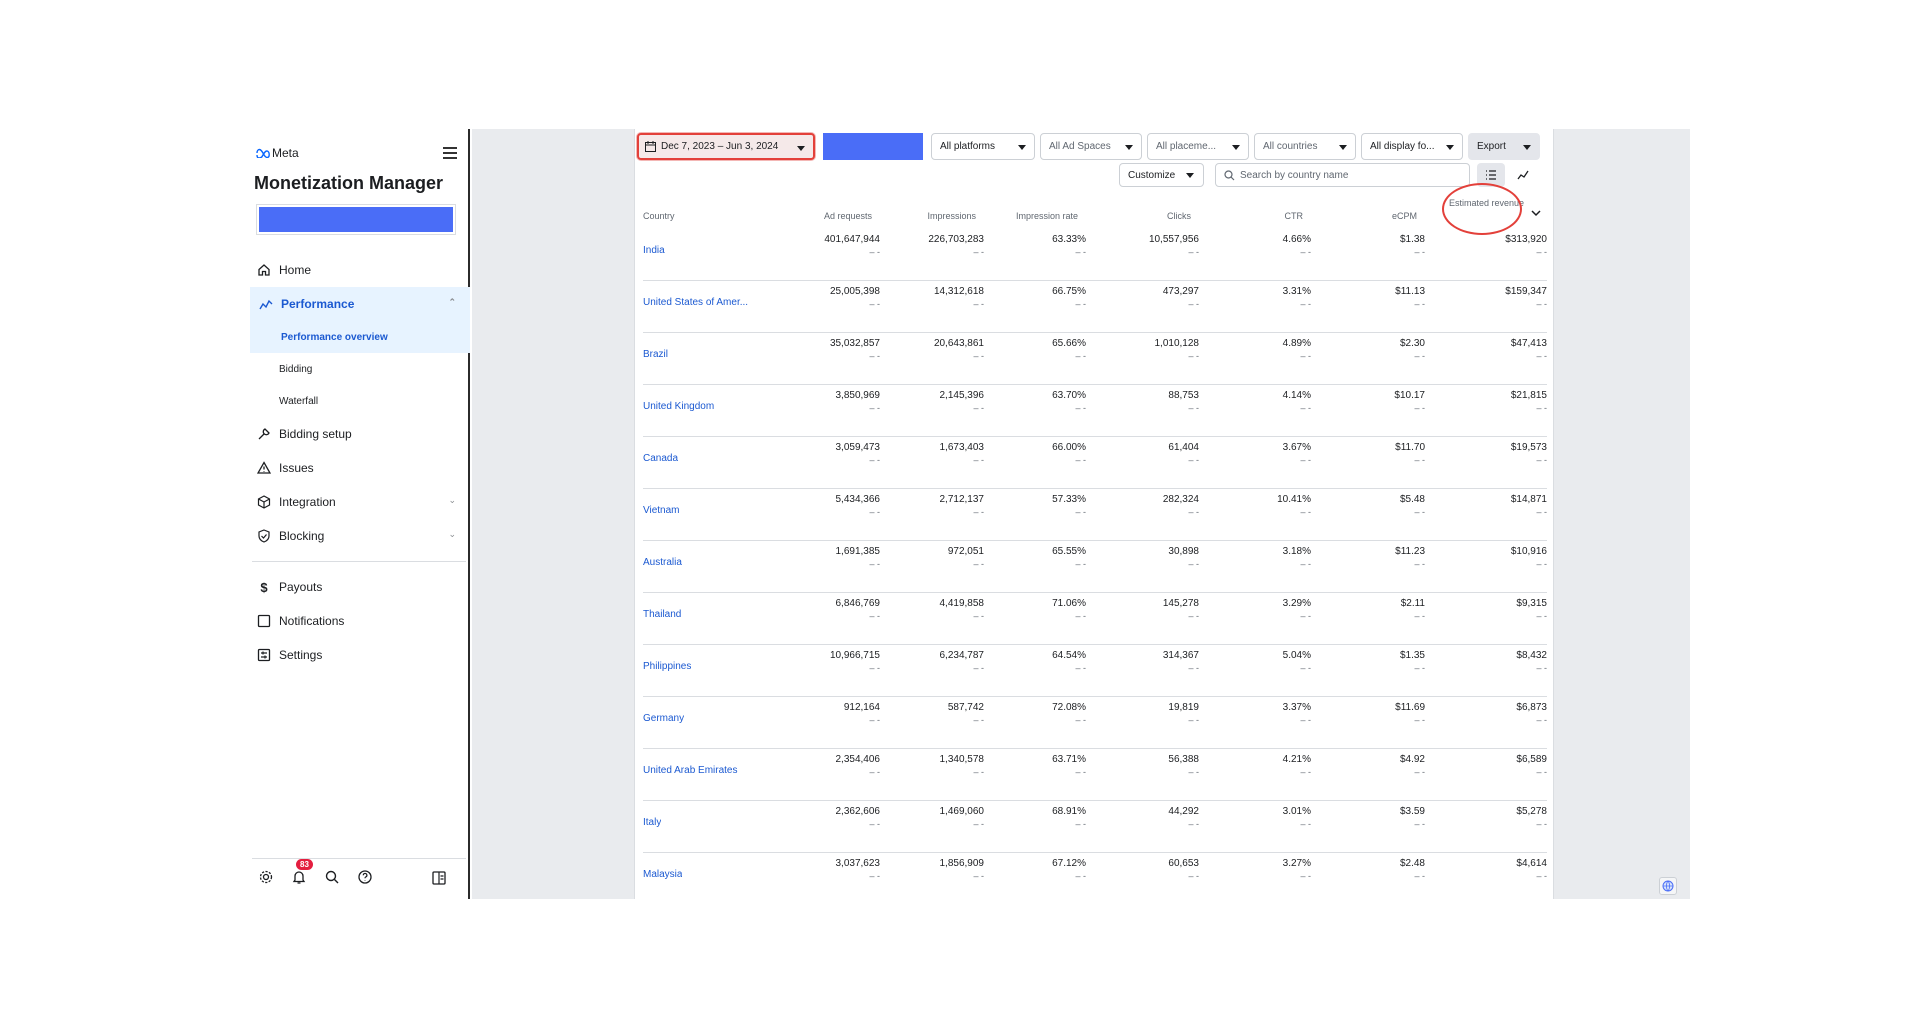 This screenshot has height=1020, width=1920. Describe the element at coordinates (726, 146) in the screenshot. I see `date-range-picker: Dec 7, 2023 – Jun 3, 2024` at that location.